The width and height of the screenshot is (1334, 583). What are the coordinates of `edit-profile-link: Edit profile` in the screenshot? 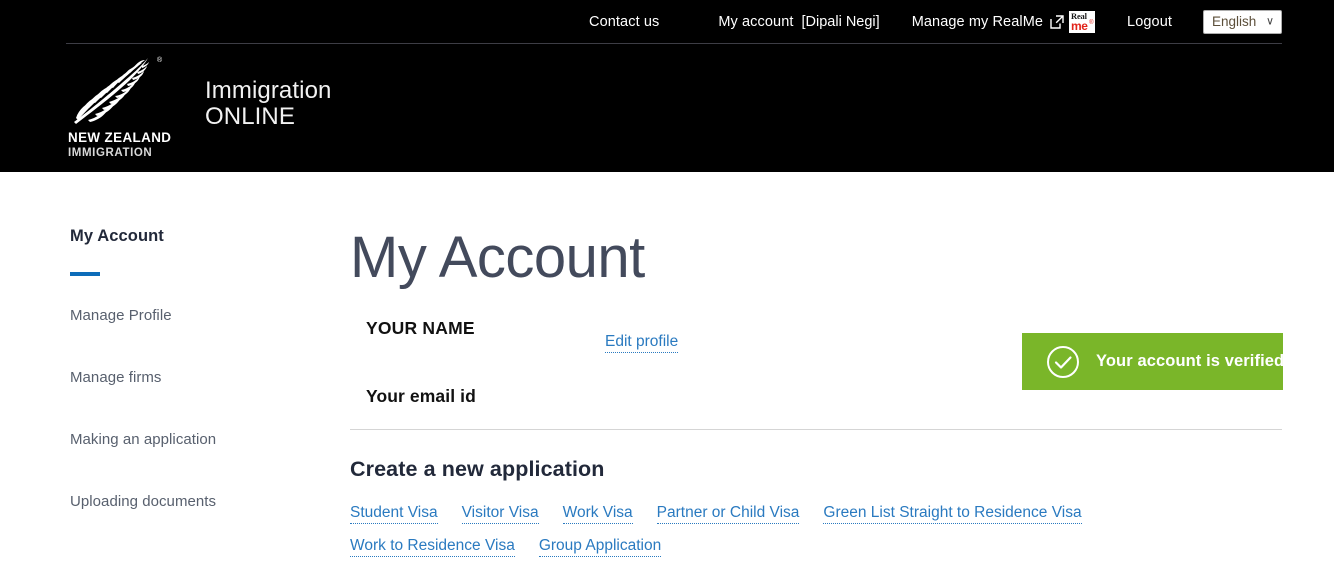 It's located at (642, 343).